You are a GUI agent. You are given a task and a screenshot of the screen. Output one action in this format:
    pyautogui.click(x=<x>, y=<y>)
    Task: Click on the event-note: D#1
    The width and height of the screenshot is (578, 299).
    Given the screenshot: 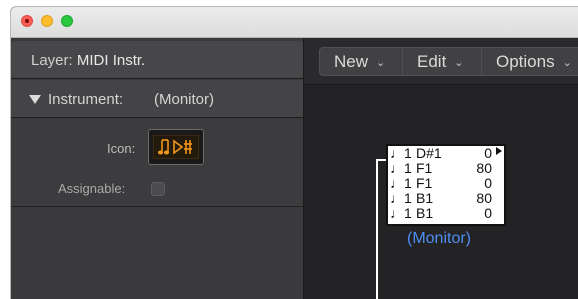 What is the action you would take?
    pyautogui.click(x=429, y=153)
    